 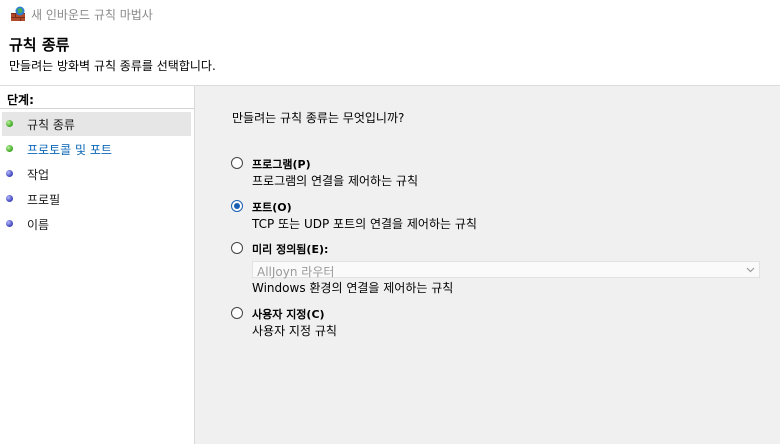 What do you see at coordinates (390, 14) in the screenshot?
I see `title-bar: 새 인바운드 규칙 마법사` at bounding box center [390, 14].